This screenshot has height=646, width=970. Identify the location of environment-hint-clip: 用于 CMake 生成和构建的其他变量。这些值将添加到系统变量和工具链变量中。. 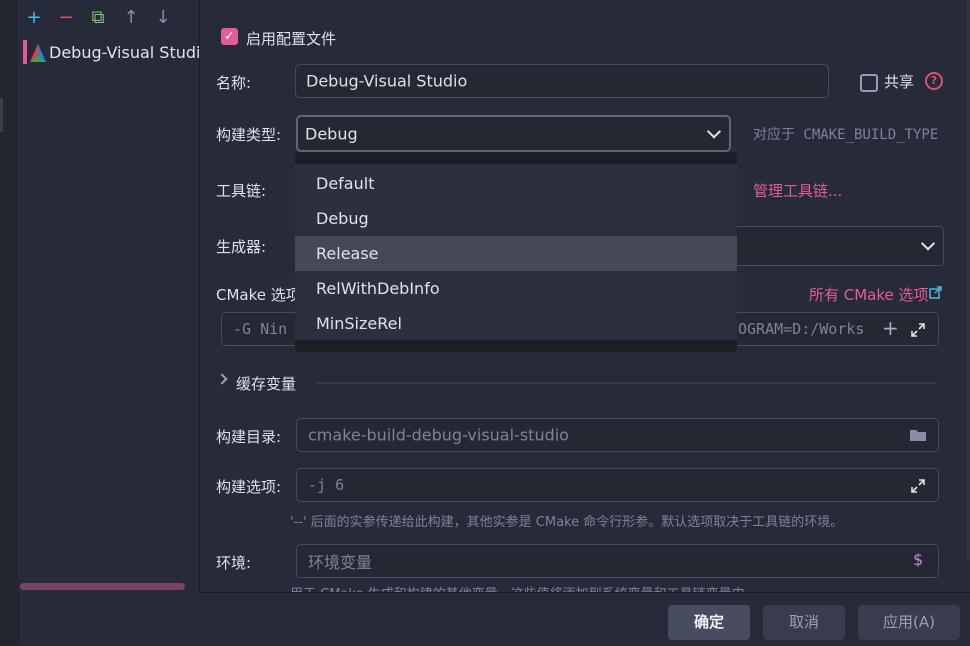
(610, 587).